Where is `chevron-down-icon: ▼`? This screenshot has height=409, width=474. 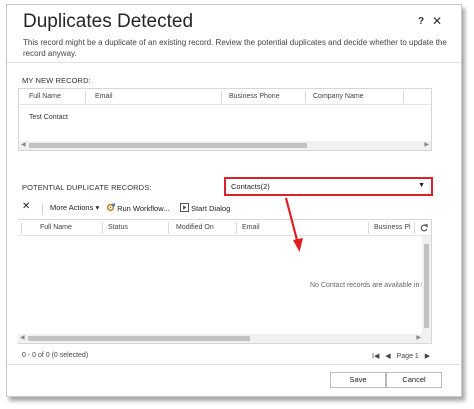
chevron-down-icon: ▼ is located at coordinates (421, 185).